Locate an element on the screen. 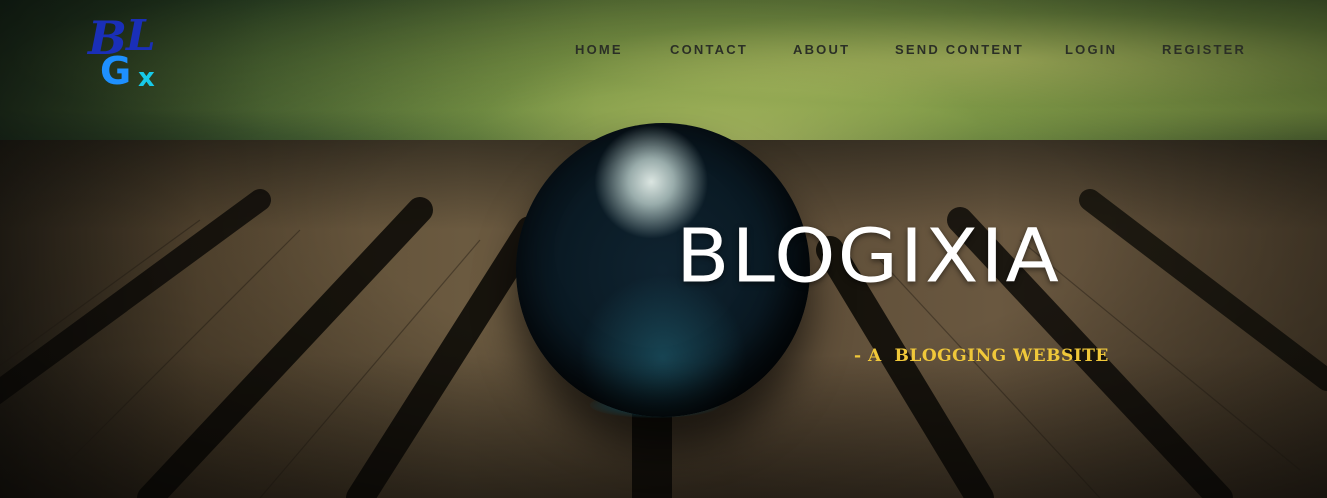 The image size is (1327, 498). site-tagline: - A BLOGGING WEBSITE is located at coordinates (981, 356).